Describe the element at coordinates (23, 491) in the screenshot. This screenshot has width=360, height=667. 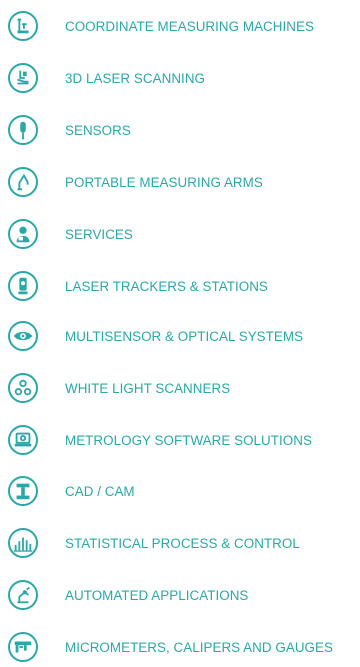
I see `cad-cam-icon` at that location.